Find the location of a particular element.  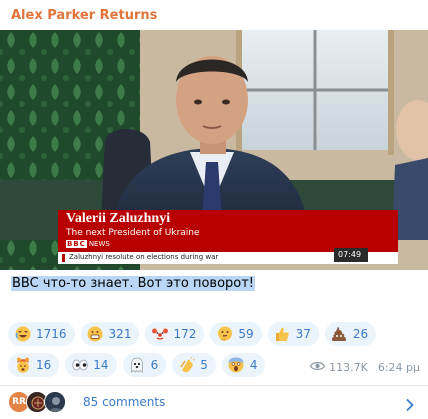

reaction-ghost: 6 is located at coordinates (144, 365).